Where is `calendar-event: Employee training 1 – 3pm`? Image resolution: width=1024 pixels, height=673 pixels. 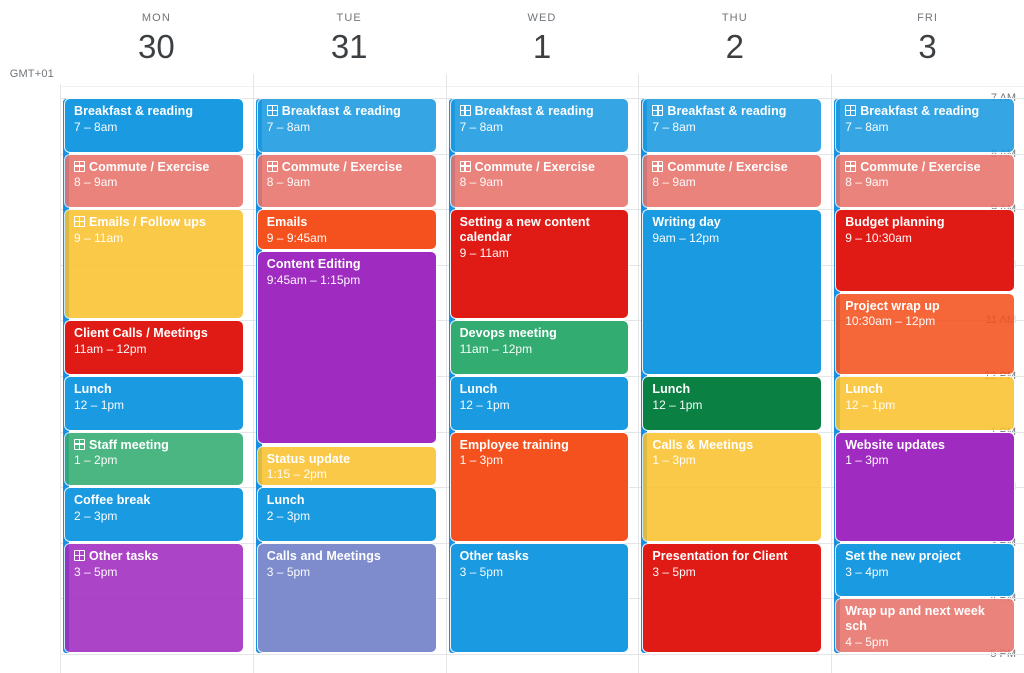
calendar-event: Employee training 1 – 3pm is located at coordinates (539, 486).